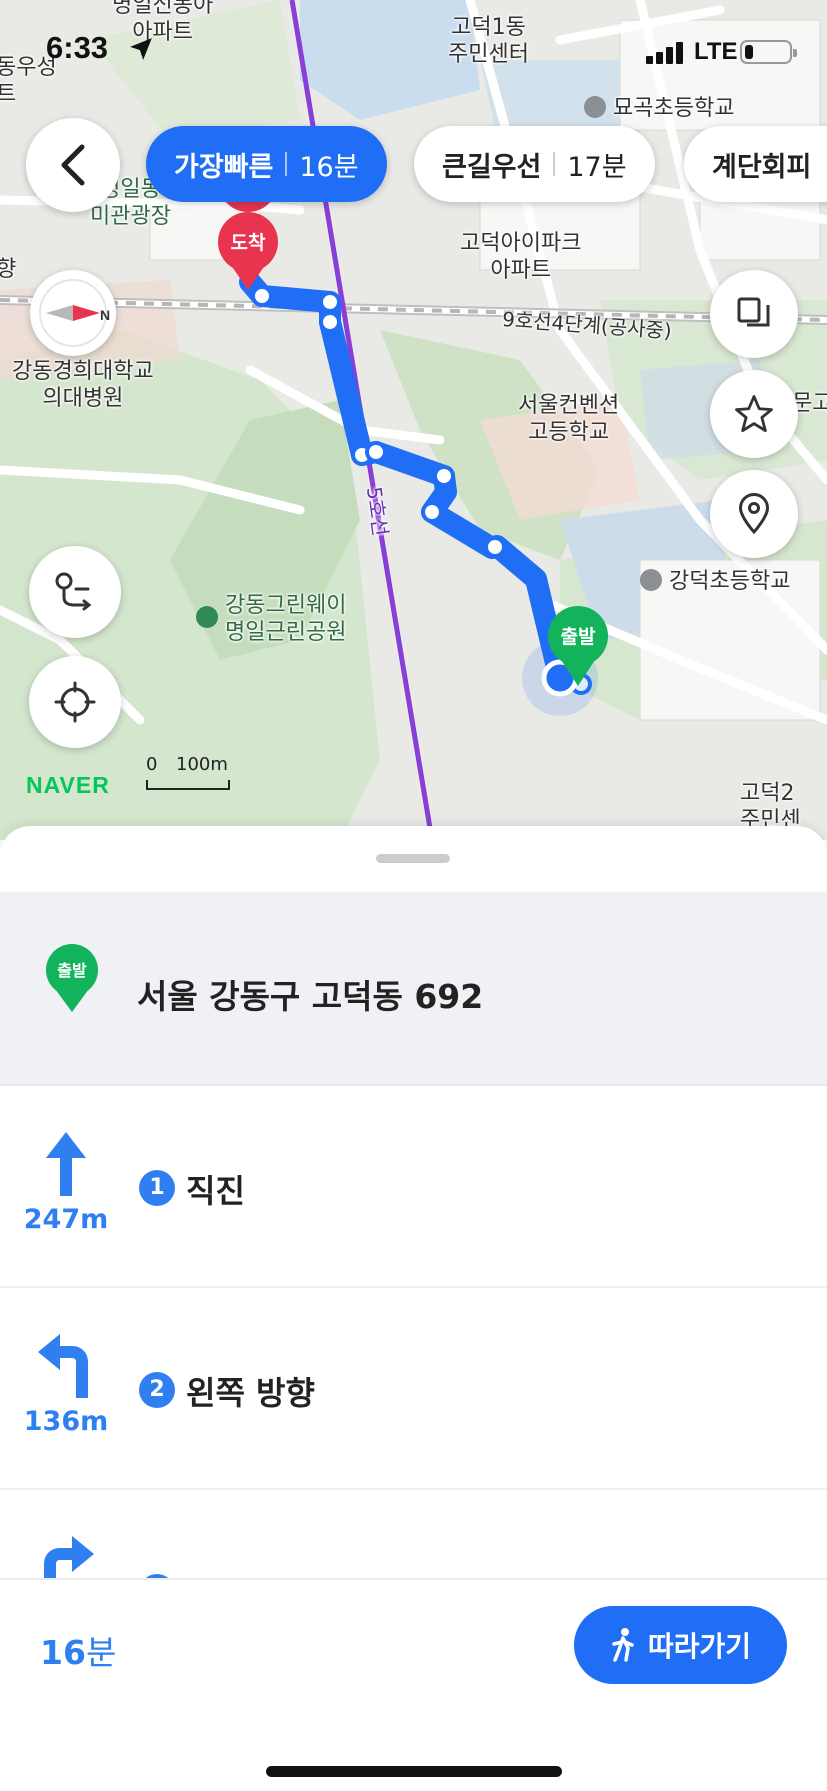 The image size is (827, 1791). I want to click on chevron-left-icon, so click(73, 165).